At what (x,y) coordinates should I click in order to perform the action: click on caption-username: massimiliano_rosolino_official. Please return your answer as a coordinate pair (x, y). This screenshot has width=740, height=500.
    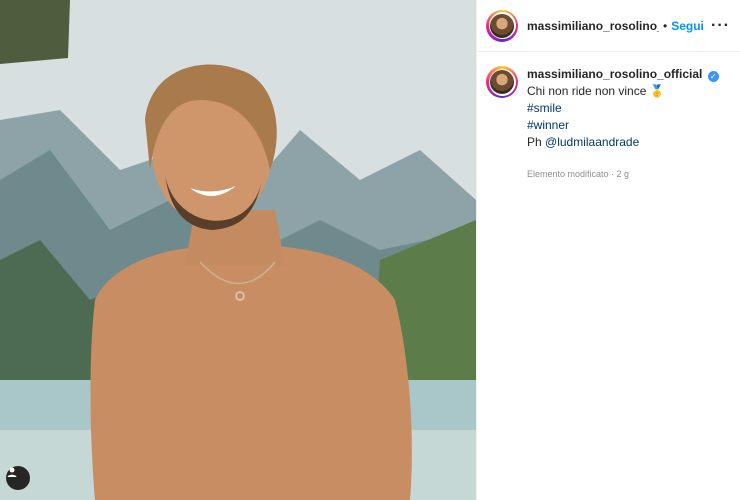
    Looking at the image, I should click on (614, 74).